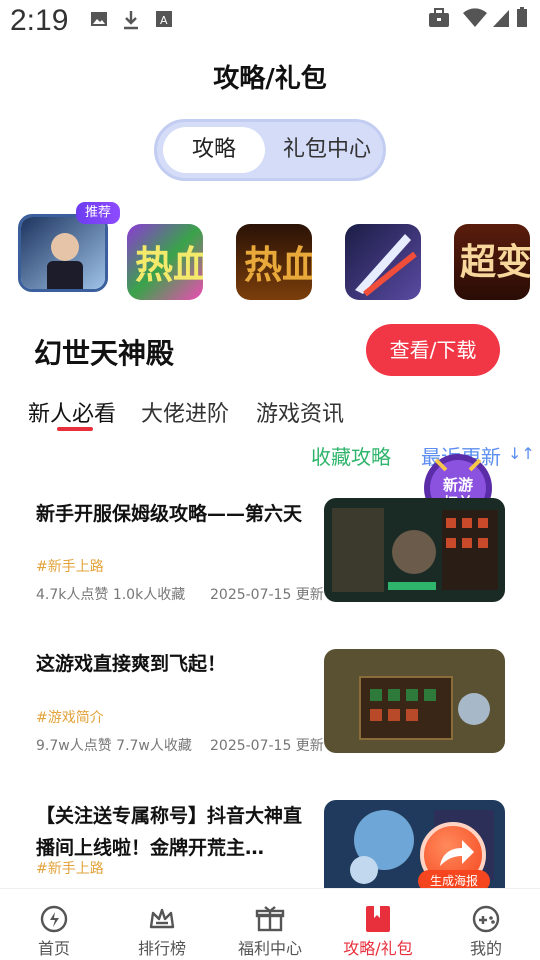  Describe the element at coordinates (521, 453) in the screenshot. I see `sort-order-icon: ↓↑` at that location.